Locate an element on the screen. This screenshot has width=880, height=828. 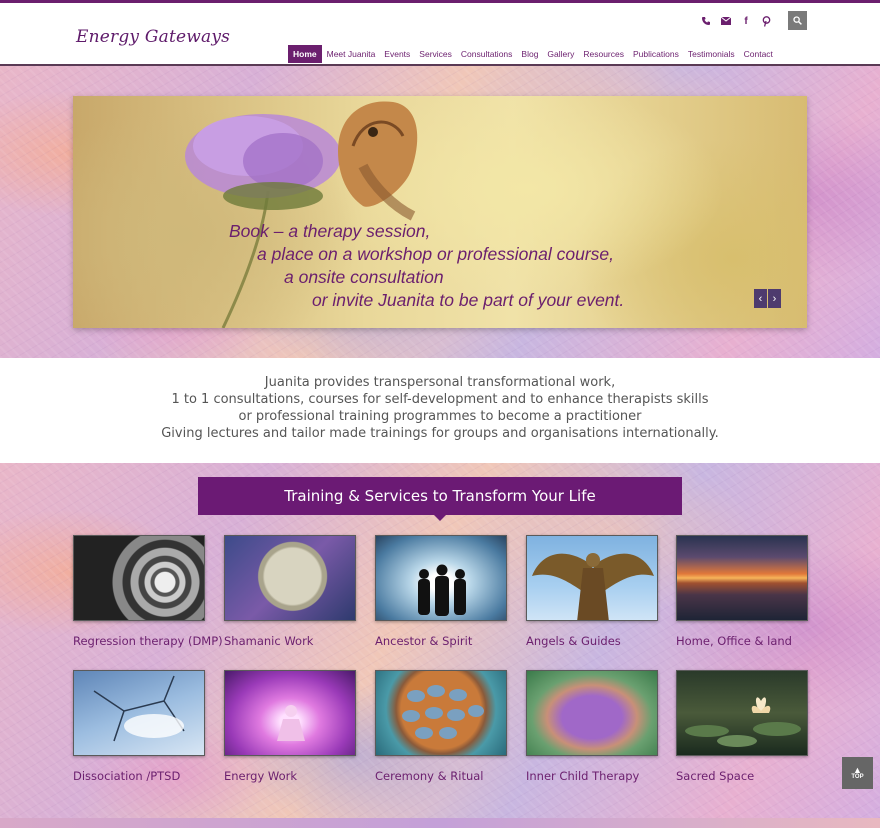
service-label: Sacred Space is located at coordinates (742, 776).